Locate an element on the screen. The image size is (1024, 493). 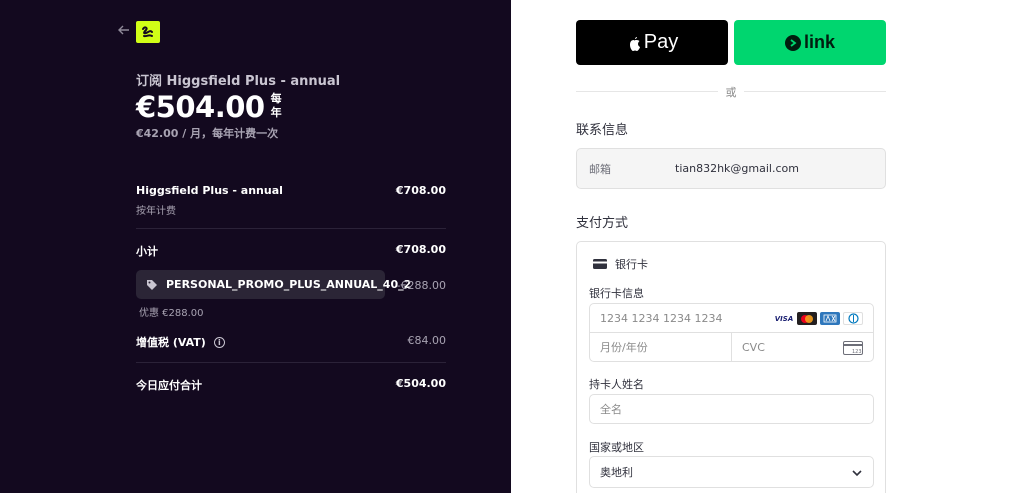
link-pay-button: link is located at coordinates (810, 42).